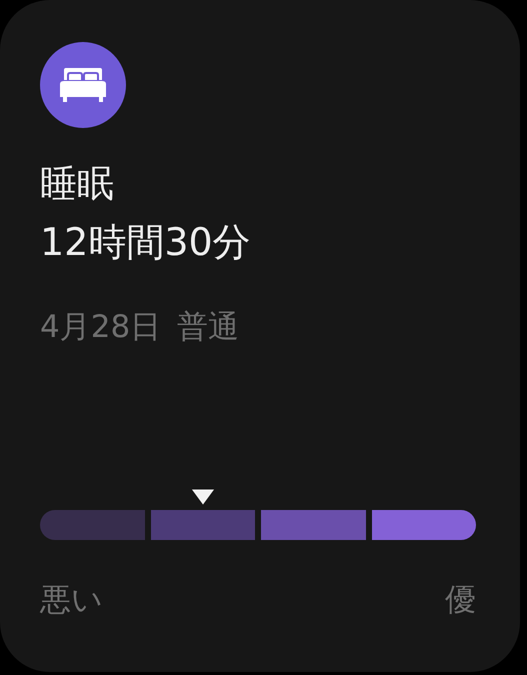 Image resolution: width=527 pixels, height=675 pixels. Describe the element at coordinates (101, 327) in the screenshot. I see `date: 4月28日` at that location.